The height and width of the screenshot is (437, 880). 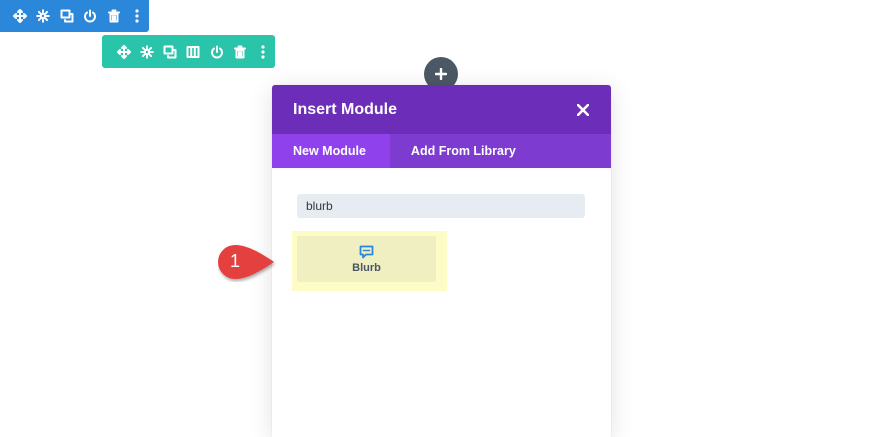 What do you see at coordinates (331, 151) in the screenshot?
I see `tab-new-module: New Module` at bounding box center [331, 151].